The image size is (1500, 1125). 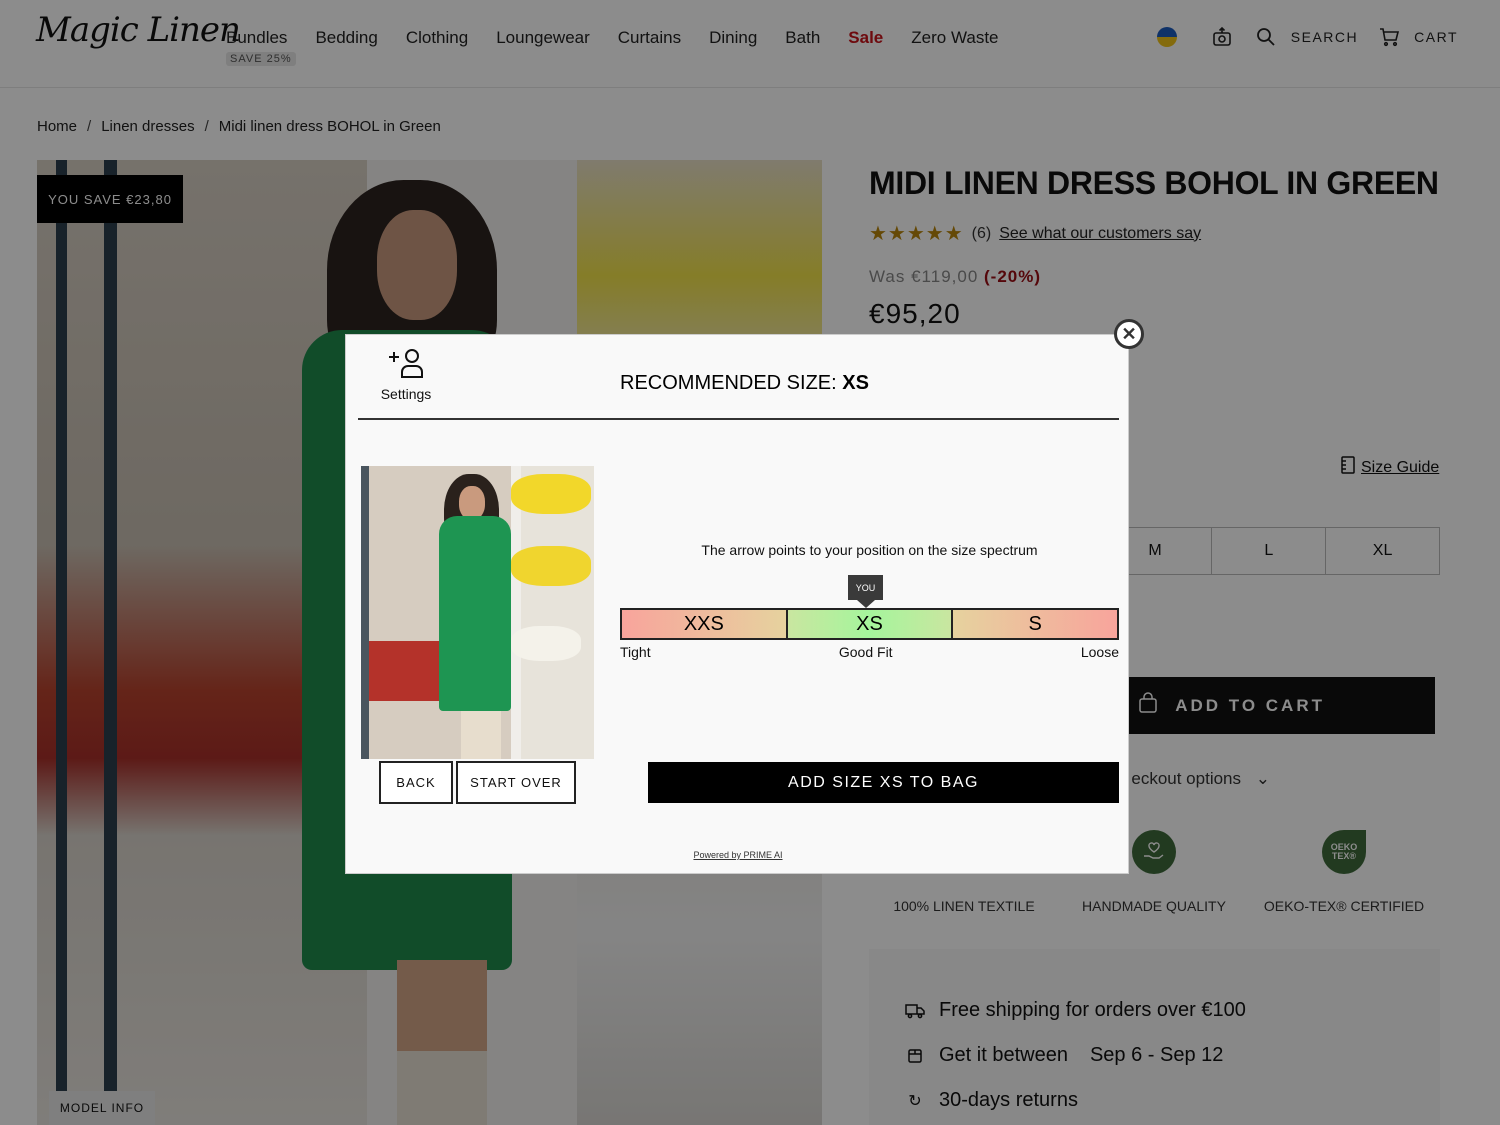 I want to click on recommended-size-prefix: RECOMMENDED SIZE:, so click(x=728, y=383).